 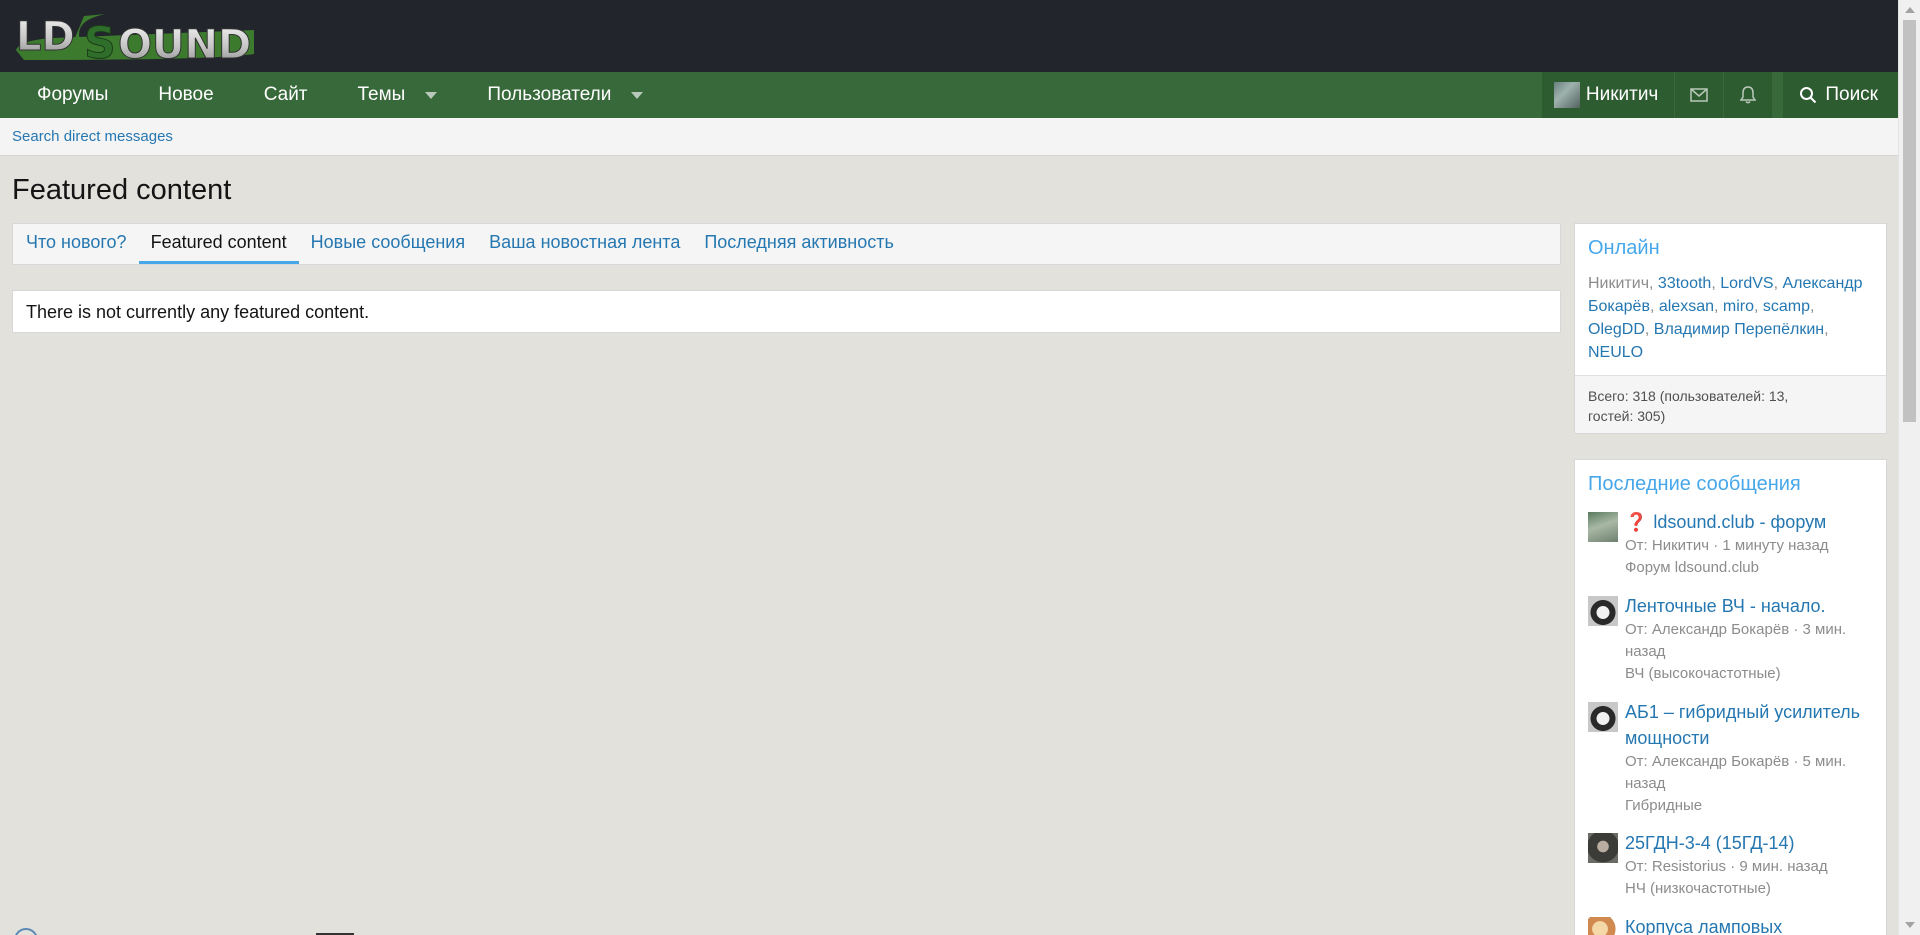 I want to click on tab-latest-activity: Последняя активность, so click(x=799, y=244).